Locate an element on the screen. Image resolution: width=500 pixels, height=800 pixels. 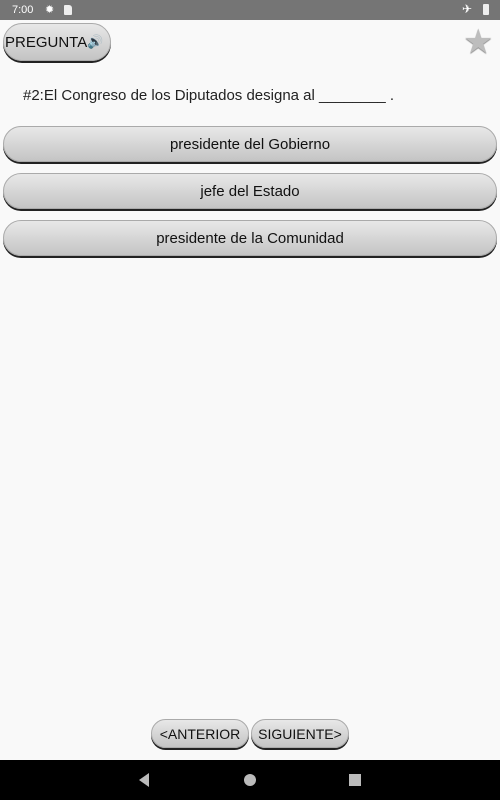
read-question-button: PREGUNTA 🔊 is located at coordinates (57, 42).